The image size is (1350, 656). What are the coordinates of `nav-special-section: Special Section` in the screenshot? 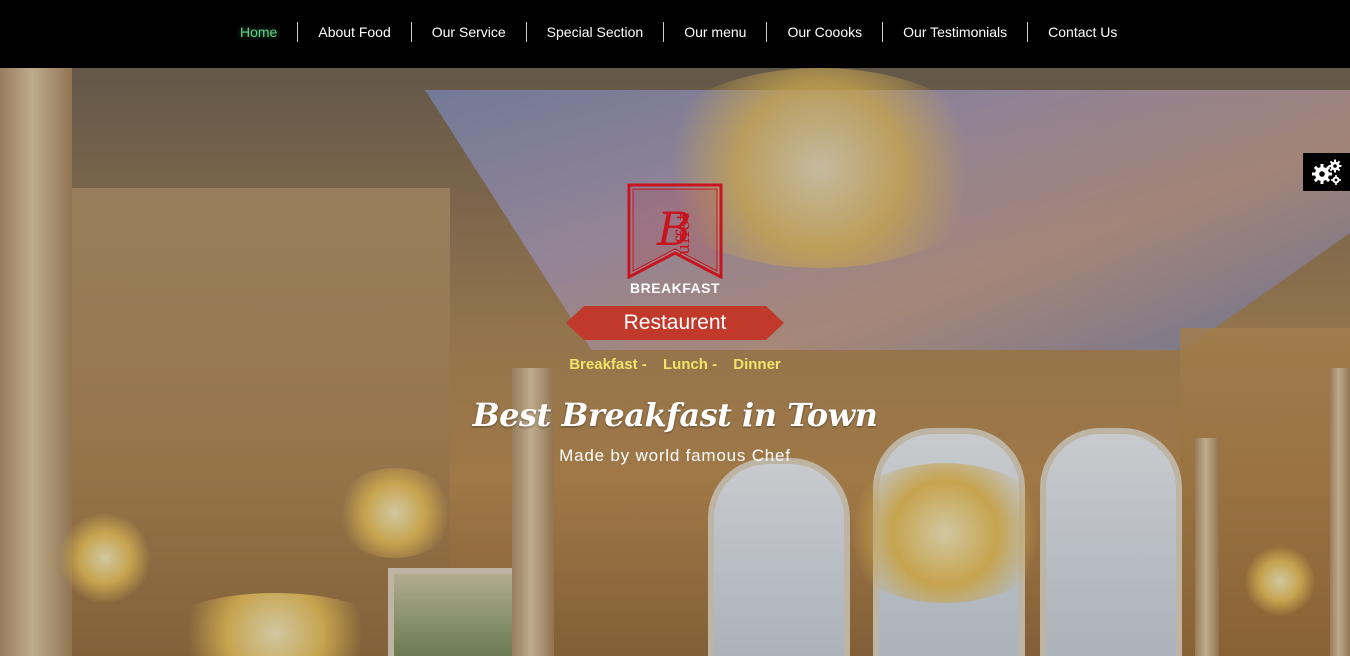 It's located at (595, 32).